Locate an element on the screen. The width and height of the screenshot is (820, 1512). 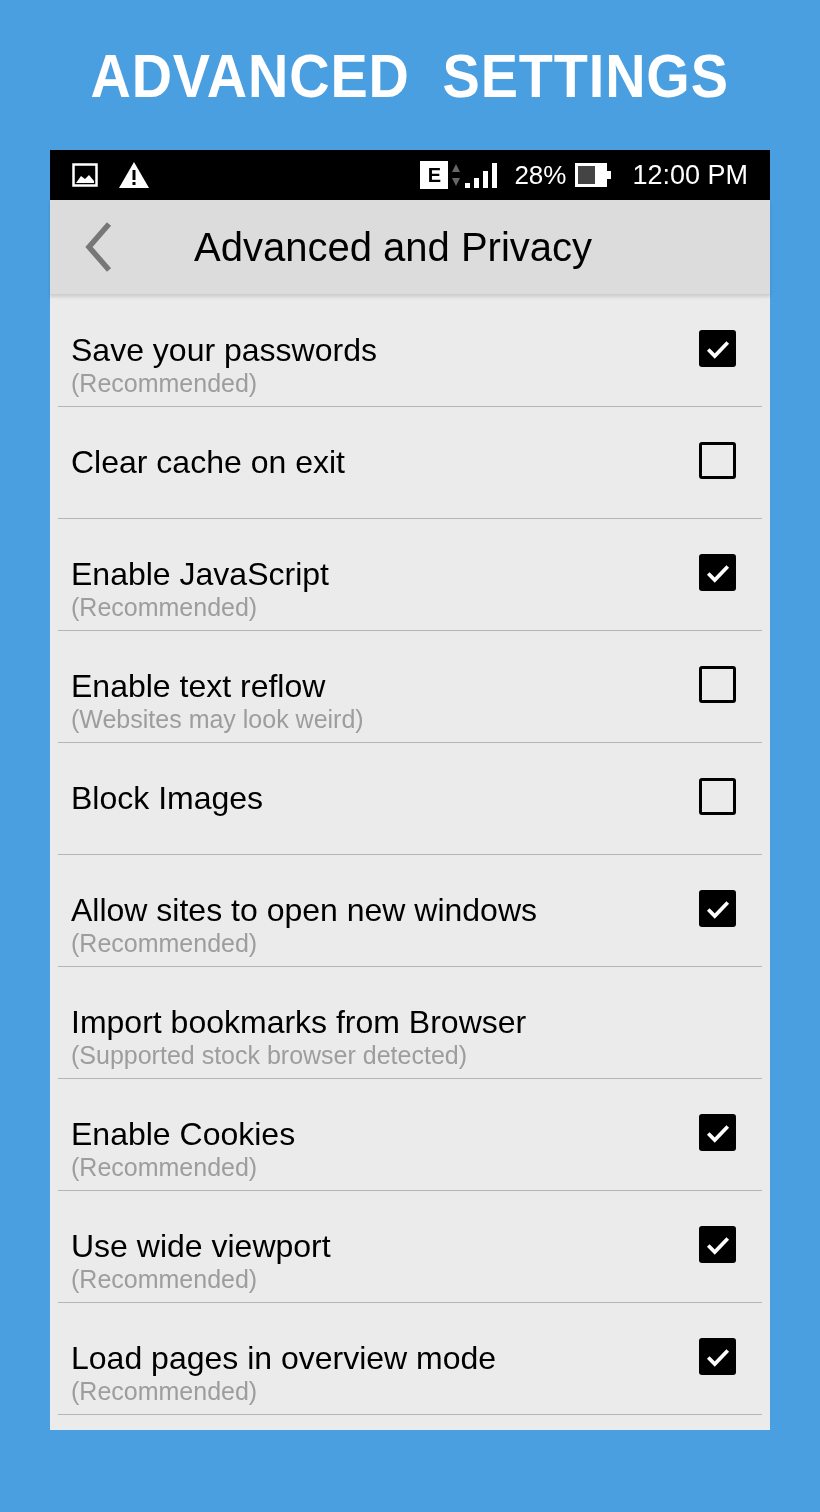
network-type: E is located at coordinates (434, 175).